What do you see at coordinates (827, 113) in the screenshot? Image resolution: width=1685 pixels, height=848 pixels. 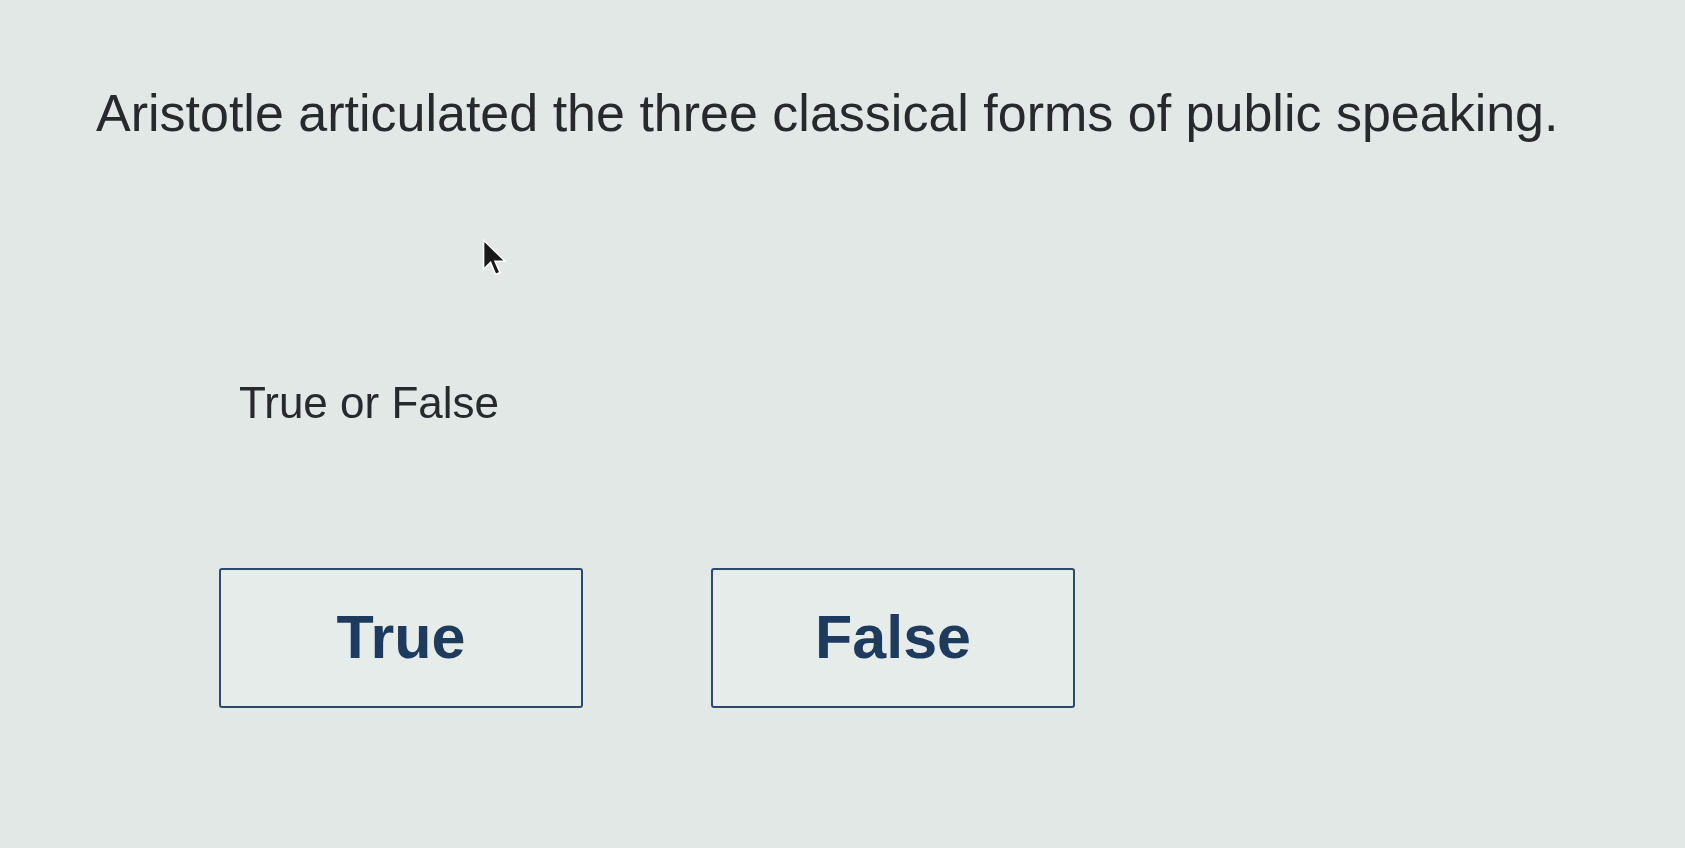 I see `question-text: Aristotle articulated the three classical forms of public speaking.` at bounding box center [827, 113].